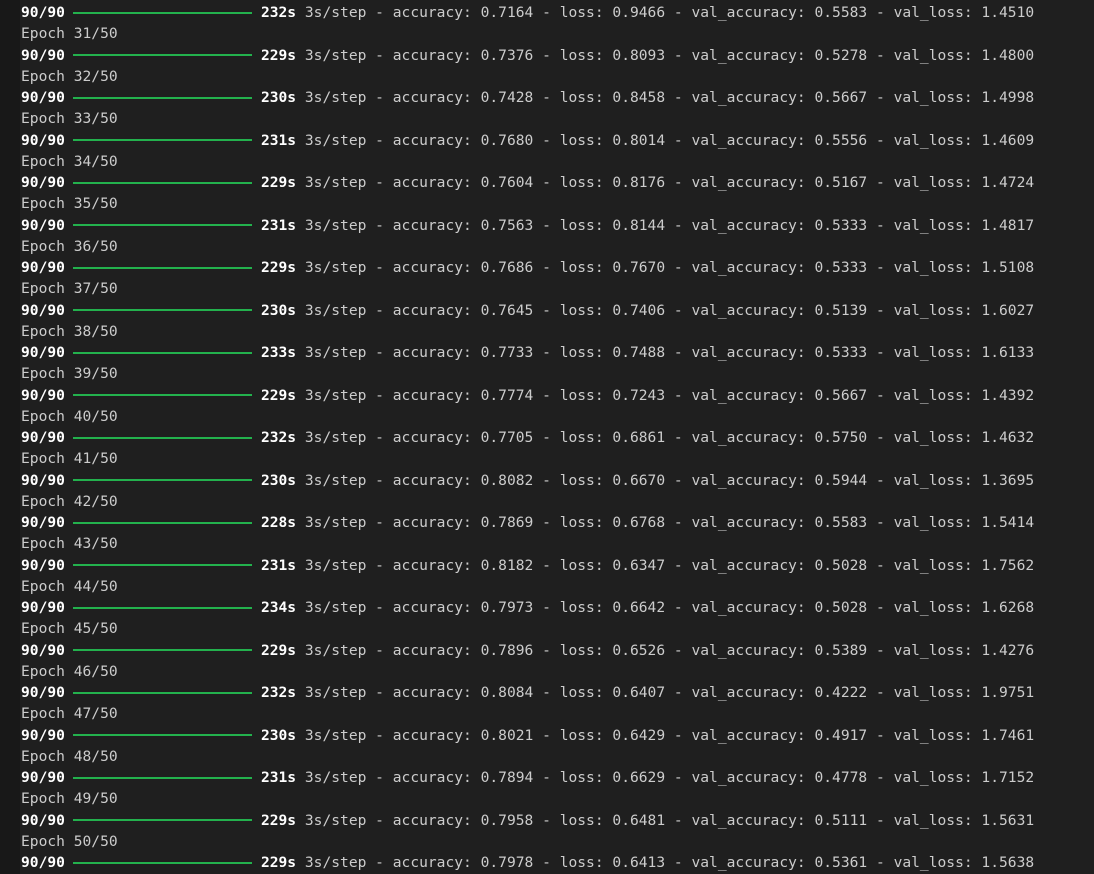  I want to click on epoch-header-line: Epoch 31/50, so click(556, 33).